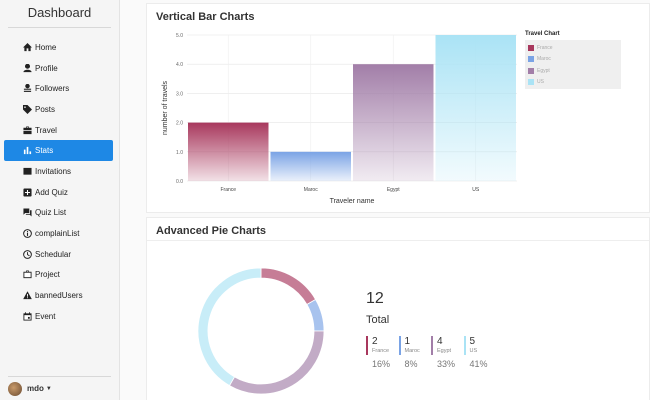 This screenshot has width=650, height=400. Describe the element at coordinates (440, 341) in the screenshot. I see `stat-value: 4` at that location.